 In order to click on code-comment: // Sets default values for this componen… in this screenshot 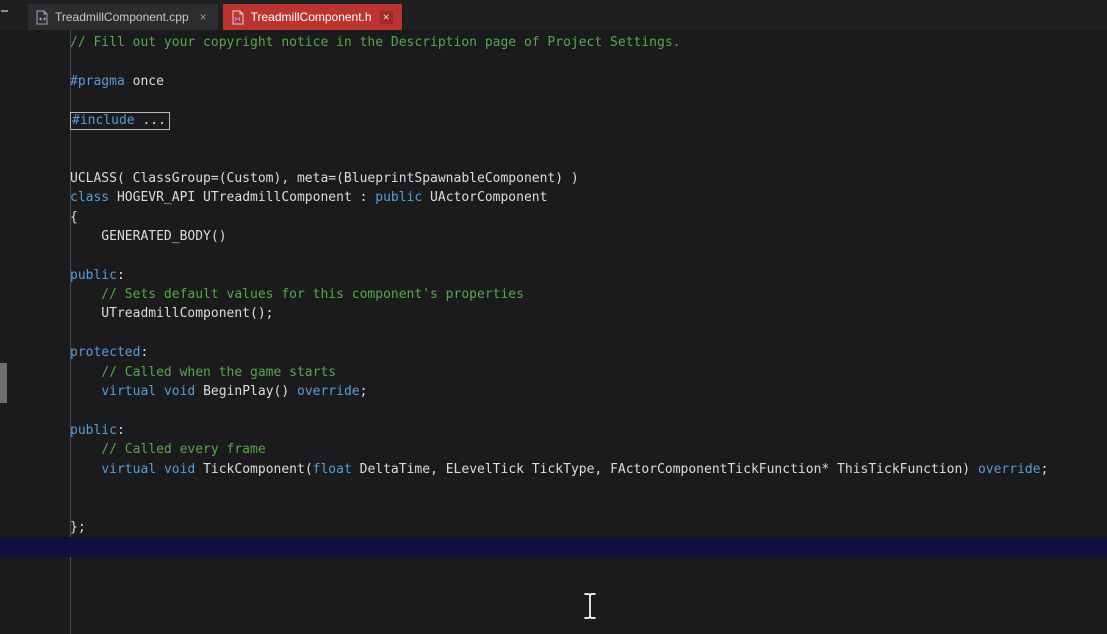, I will do `click(297, 295)`.